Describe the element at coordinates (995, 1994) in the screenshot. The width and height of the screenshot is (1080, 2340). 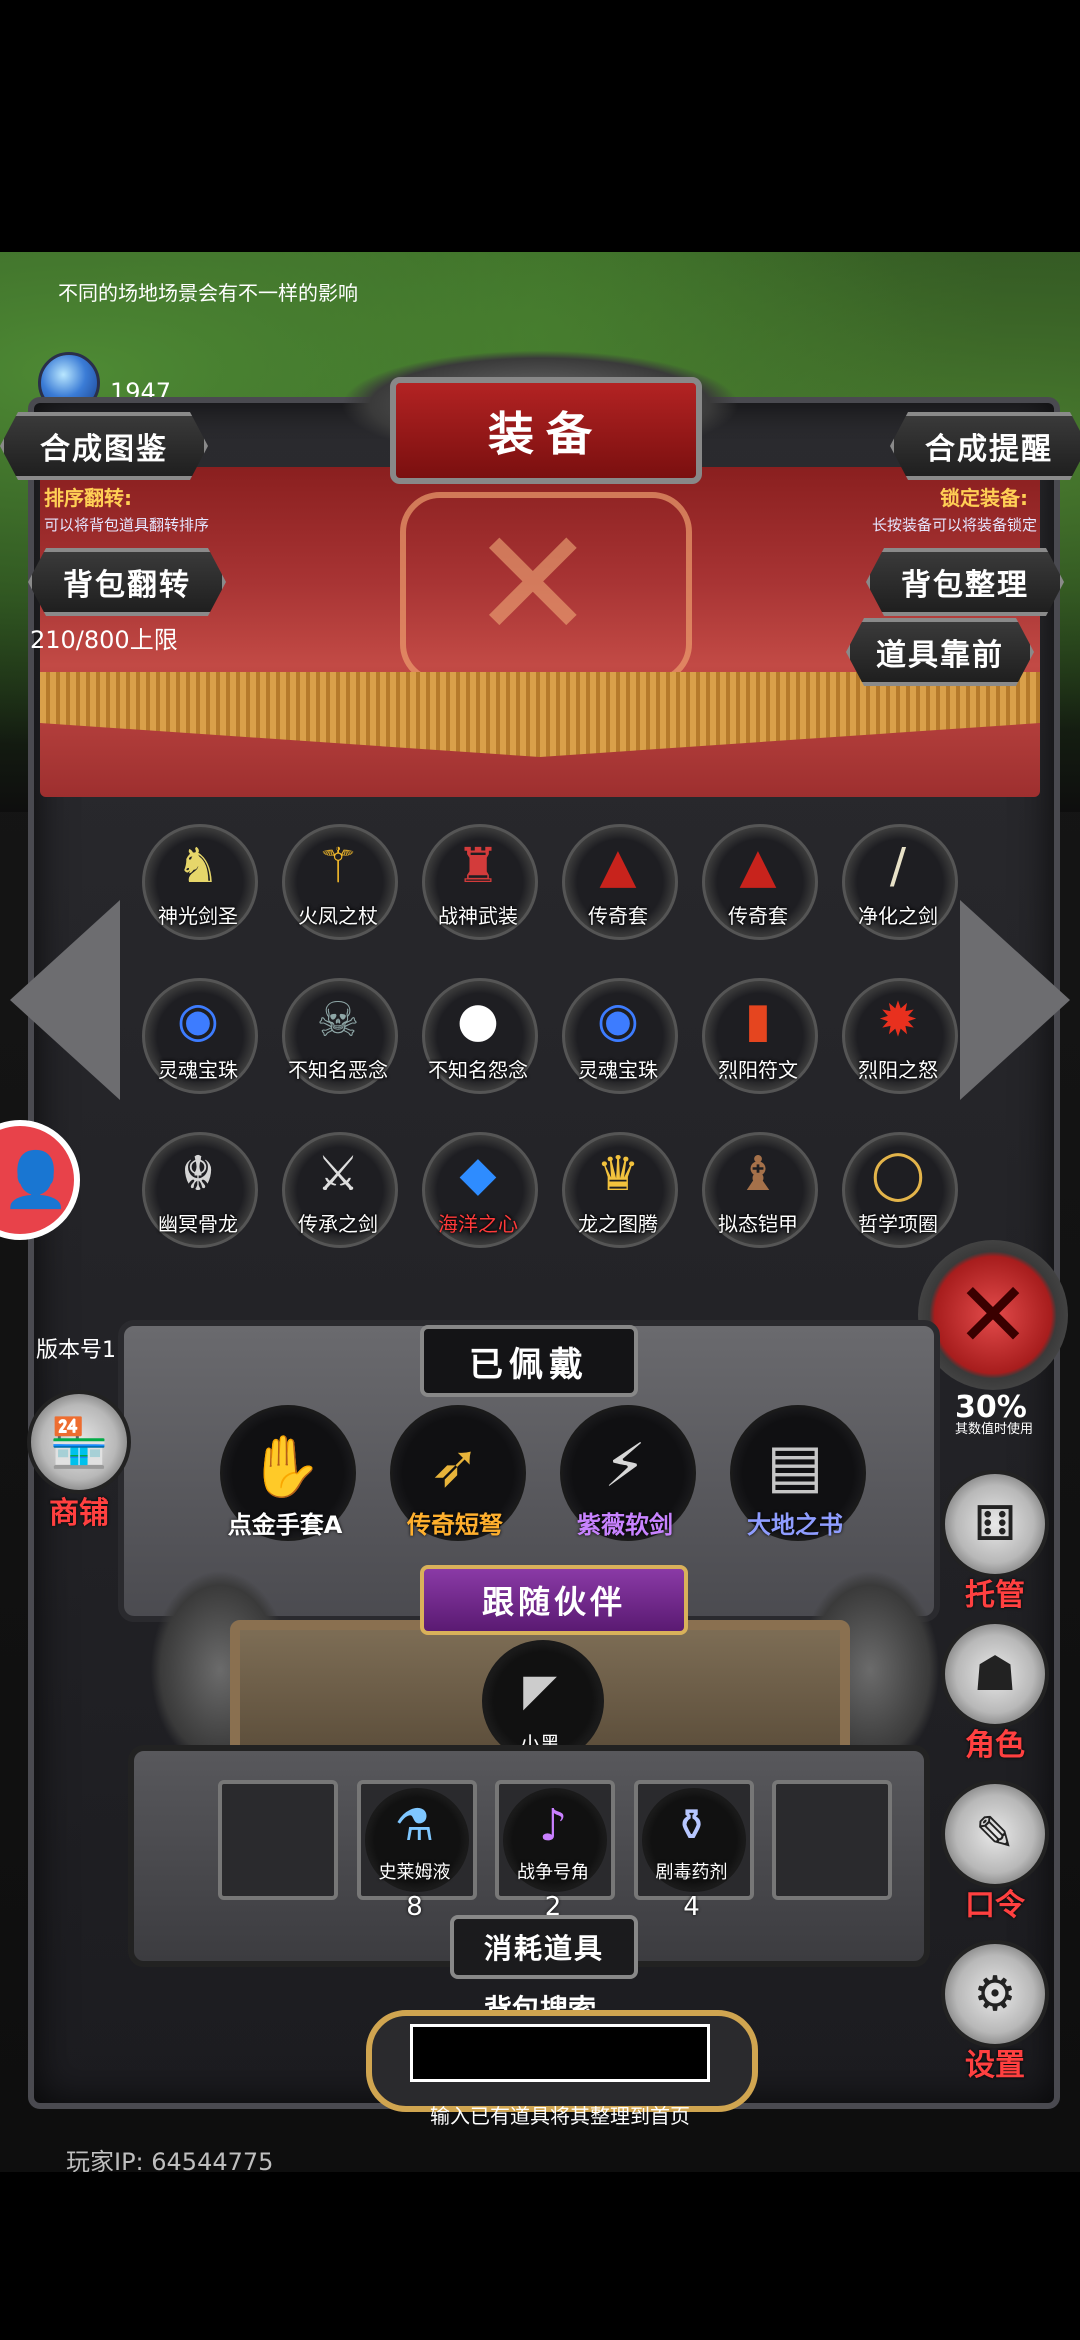
I see `gear-icon: ⚙` at that location.